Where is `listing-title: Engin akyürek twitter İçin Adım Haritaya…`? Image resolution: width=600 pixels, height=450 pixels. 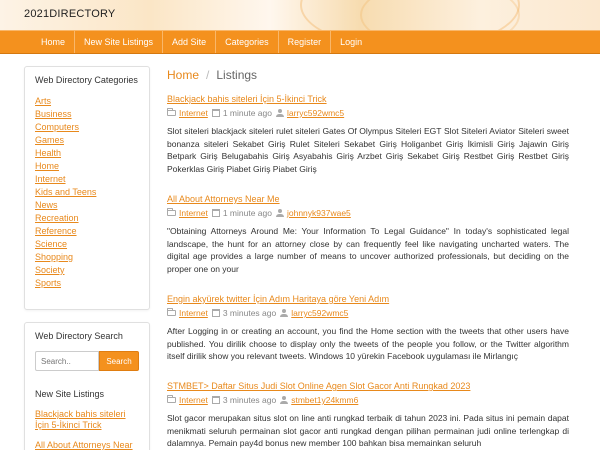
listing-title: Engin akyürek twitter İçin Adım Haritaya… is located at coordinates (368, 299).